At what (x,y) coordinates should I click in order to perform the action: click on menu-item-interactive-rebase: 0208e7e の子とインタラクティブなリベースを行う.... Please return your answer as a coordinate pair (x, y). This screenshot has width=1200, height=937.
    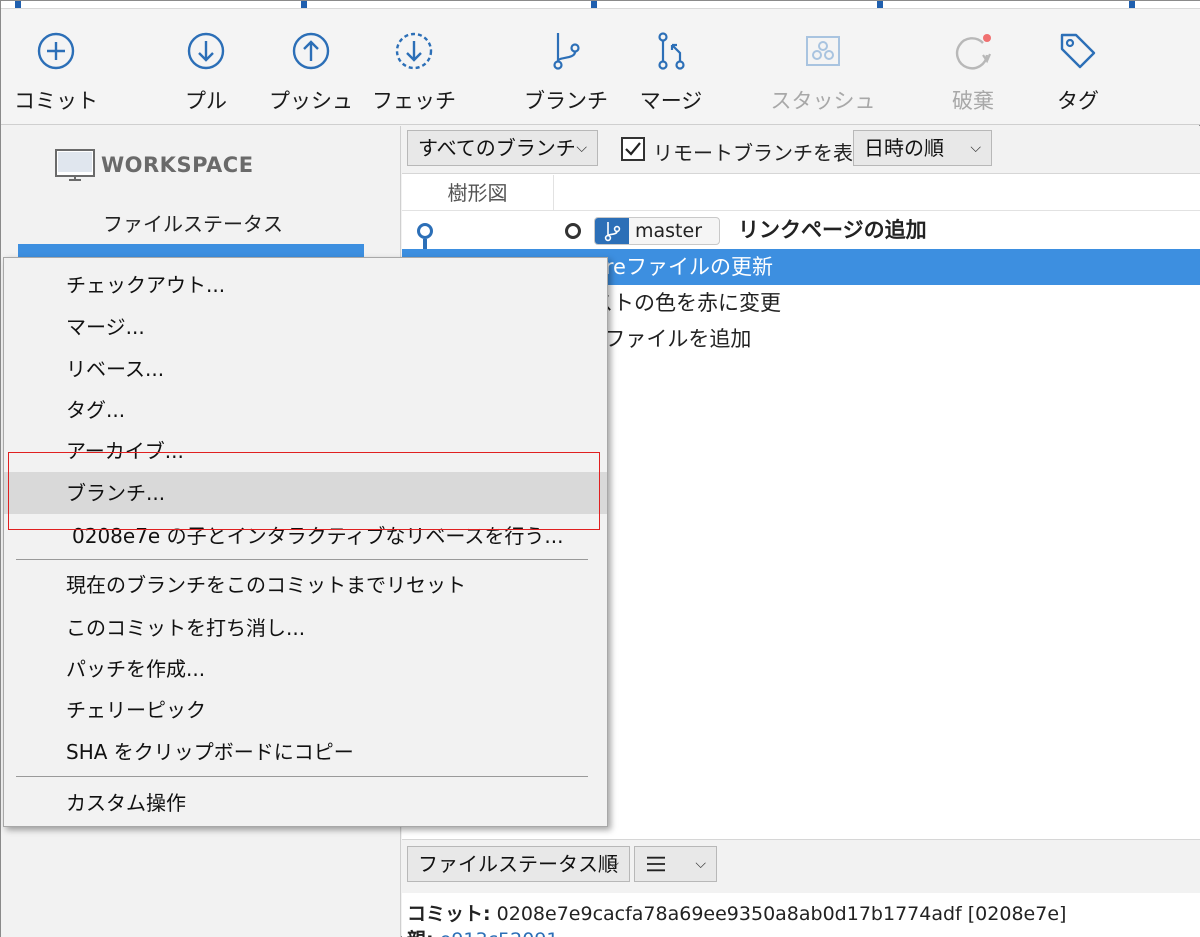
    Looking at the image, I should click on (305, 536).